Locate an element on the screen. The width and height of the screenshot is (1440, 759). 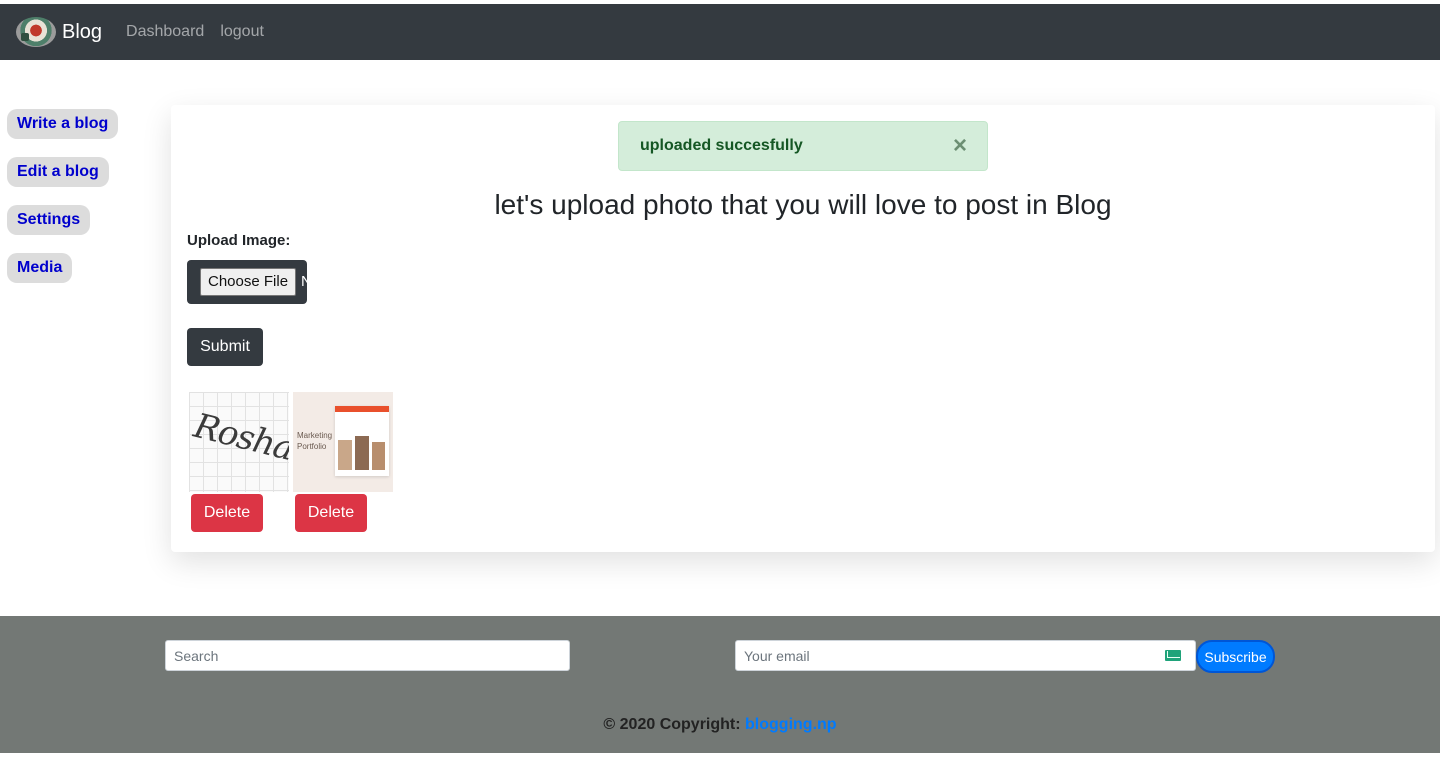
subscribe-button: Subscribe is located at coordinates (1235, 656).